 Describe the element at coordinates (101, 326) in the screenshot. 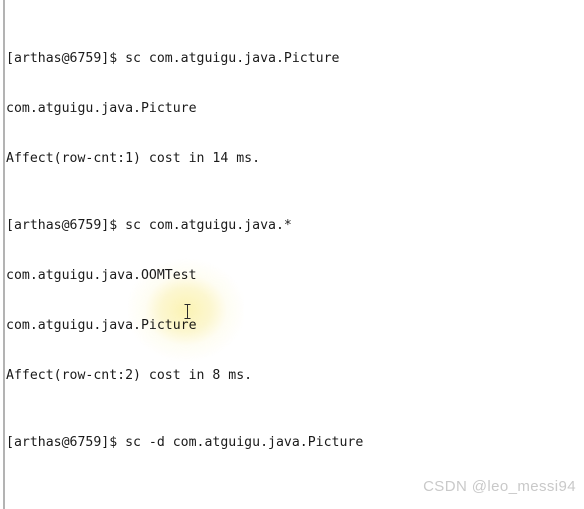

I see `output-class-picture-2: com.atguigu.java.Picture` at that location.